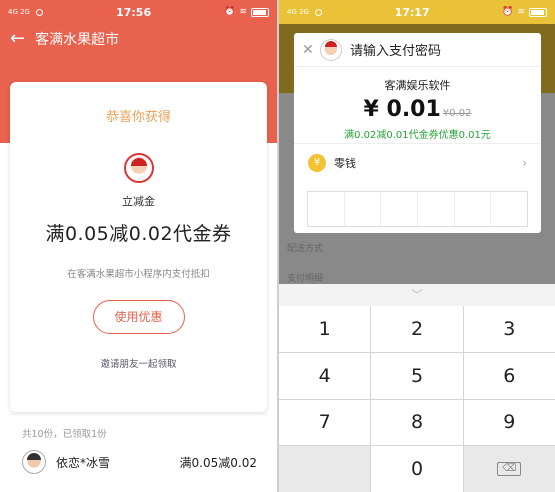 This screenshot has height=492, width=555. I want to click on key-8: 8, so click(417, 422).